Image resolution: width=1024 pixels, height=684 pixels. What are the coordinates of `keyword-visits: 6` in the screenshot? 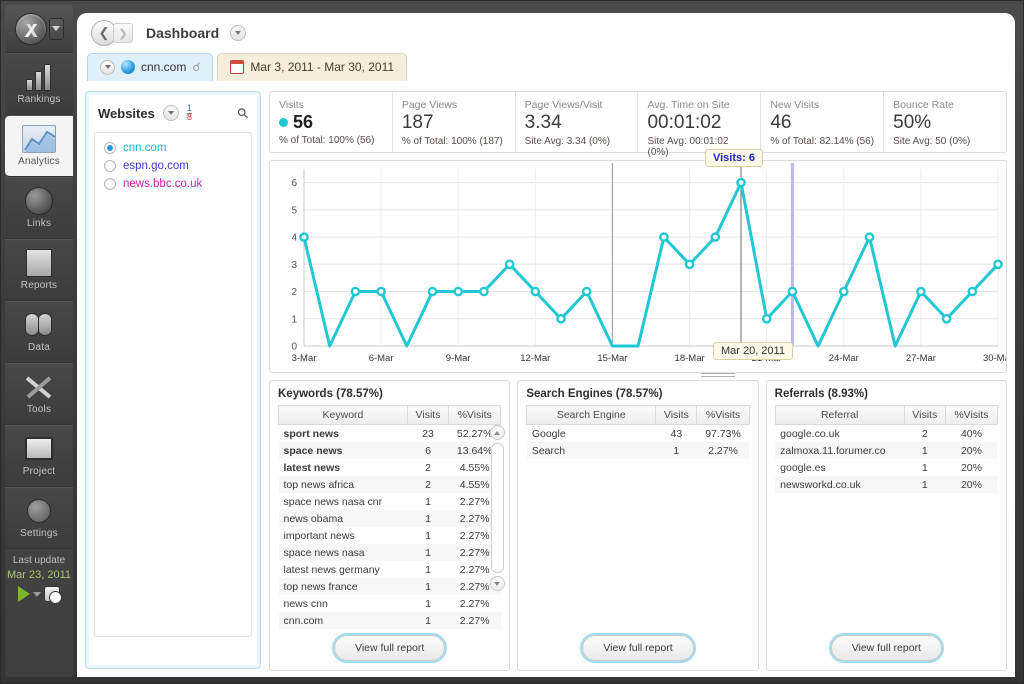 It's located at (428, 450).